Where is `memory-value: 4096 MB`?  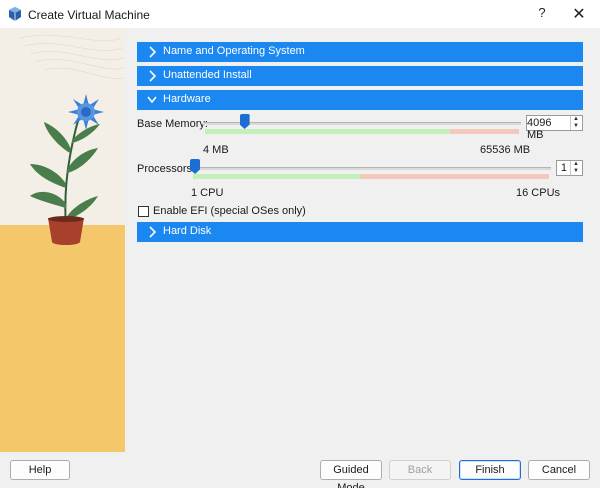
memory-value: 4096 MB is located at coordinates (539, 129).